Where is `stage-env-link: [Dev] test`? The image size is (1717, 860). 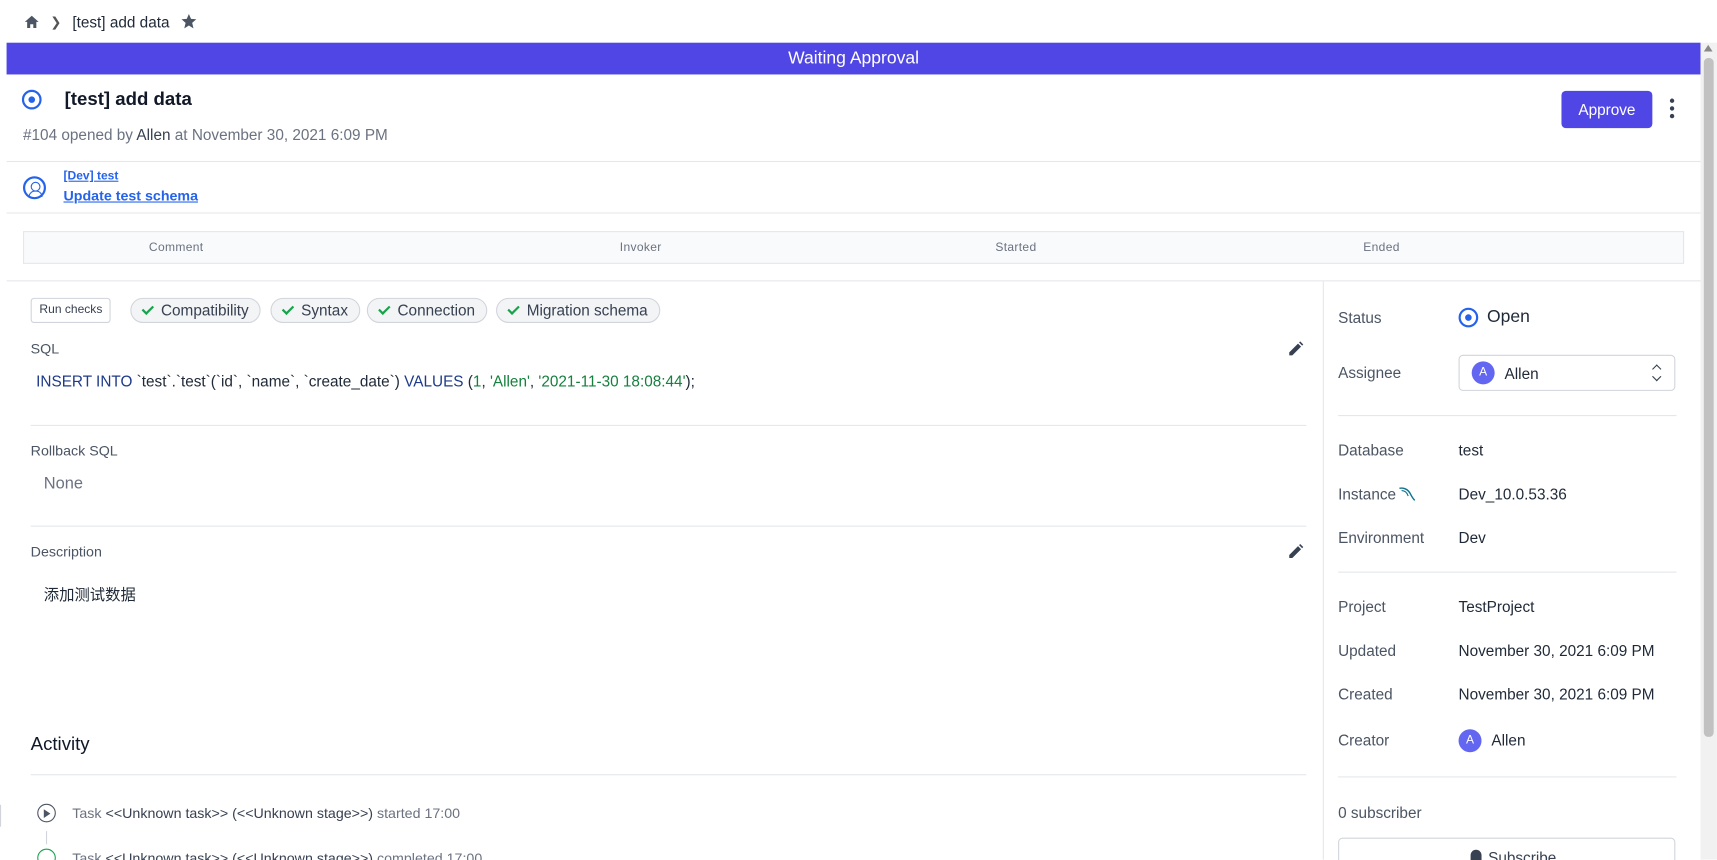
stage-env-link: [Dev] test is located at coordinates (91, 176).